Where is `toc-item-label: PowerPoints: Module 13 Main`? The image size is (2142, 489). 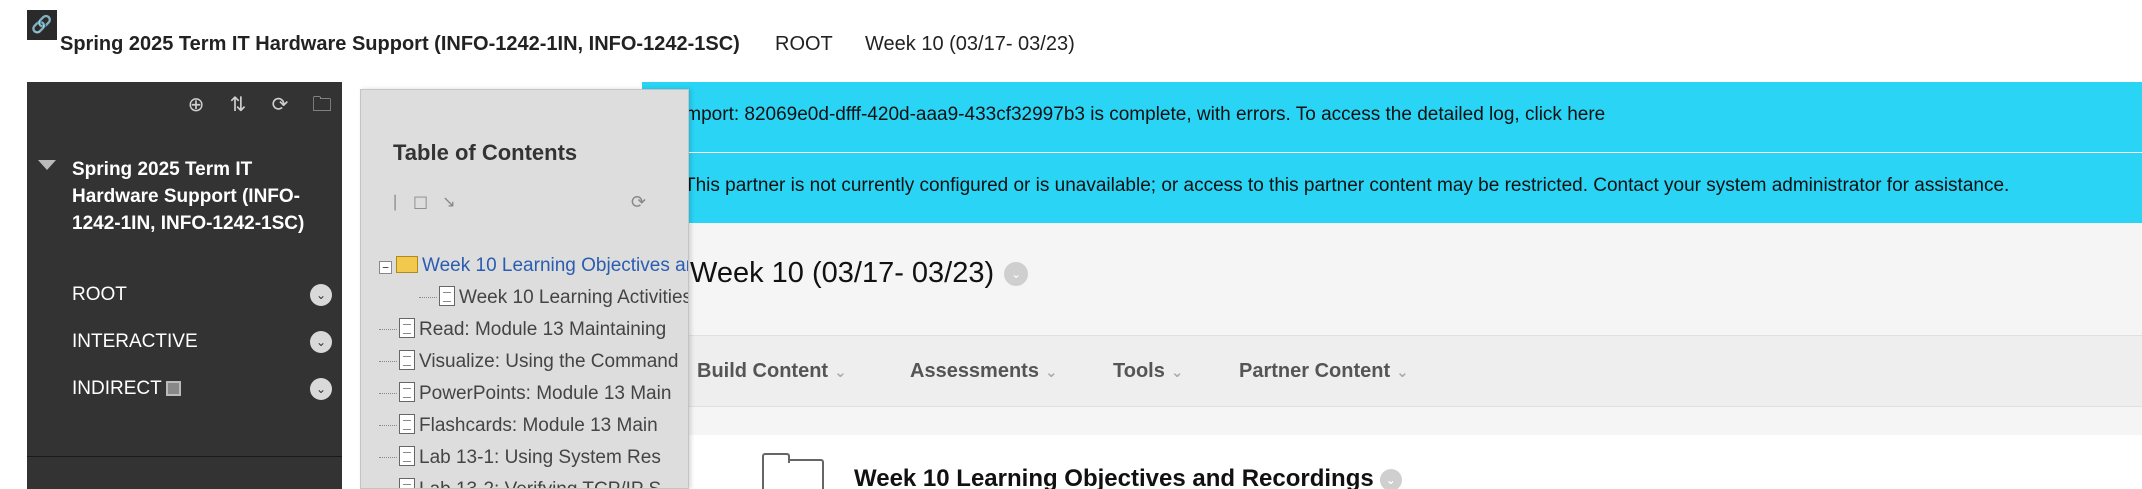
toc-item-label: PowerPoints: Module 13 Main is located at coordinates (545, 393).